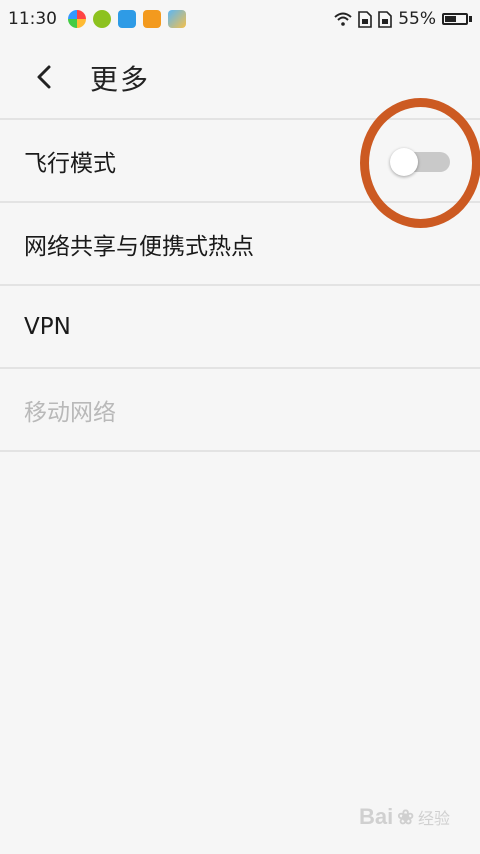 Image resolution: width=480 pixels, height=854 pixels. I want to click on app-icon-green-refresh, so click(102, 19).